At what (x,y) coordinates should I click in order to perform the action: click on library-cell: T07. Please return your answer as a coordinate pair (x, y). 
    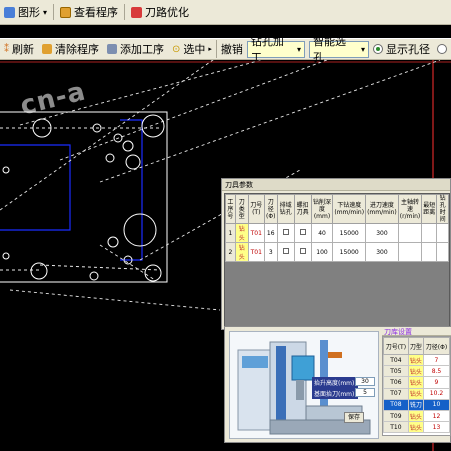
    Looking at the image, I should click on (396, 393).